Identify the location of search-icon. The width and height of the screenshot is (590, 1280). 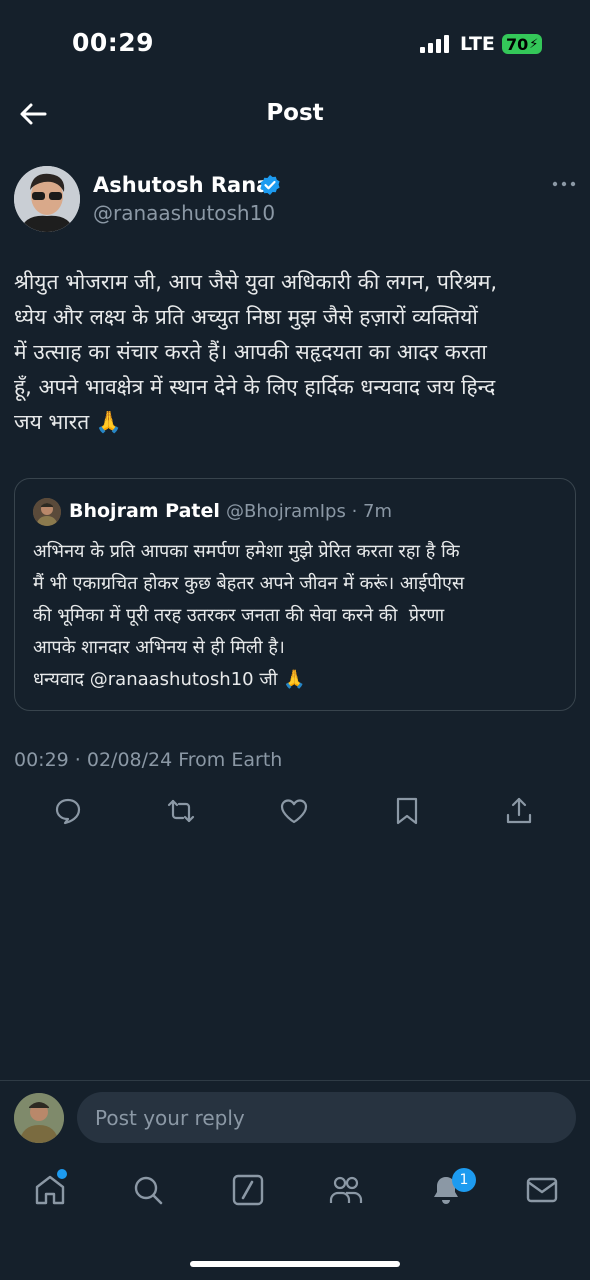
(148, 1190).